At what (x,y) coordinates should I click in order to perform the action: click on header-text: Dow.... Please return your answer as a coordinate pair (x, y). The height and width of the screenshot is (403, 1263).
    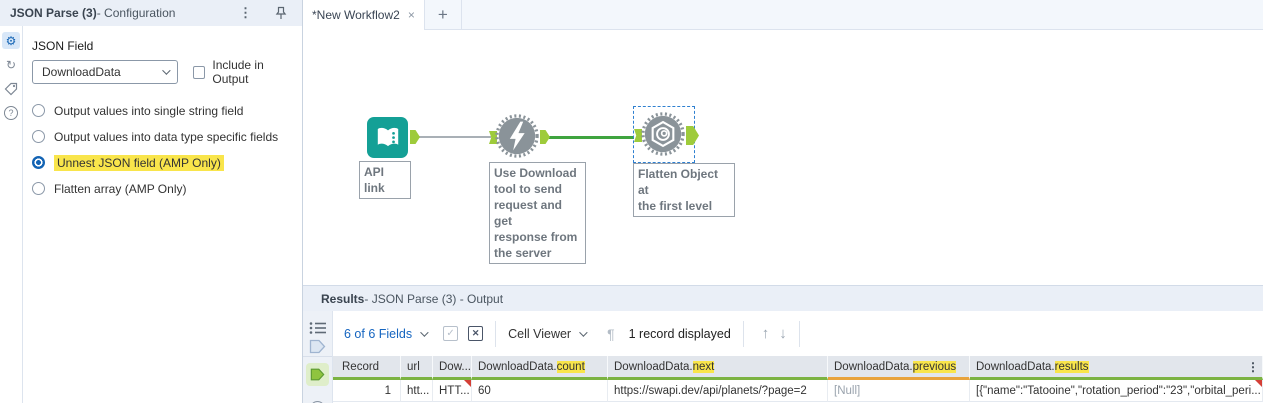
    Looking at the image, I should click on (455, 366).